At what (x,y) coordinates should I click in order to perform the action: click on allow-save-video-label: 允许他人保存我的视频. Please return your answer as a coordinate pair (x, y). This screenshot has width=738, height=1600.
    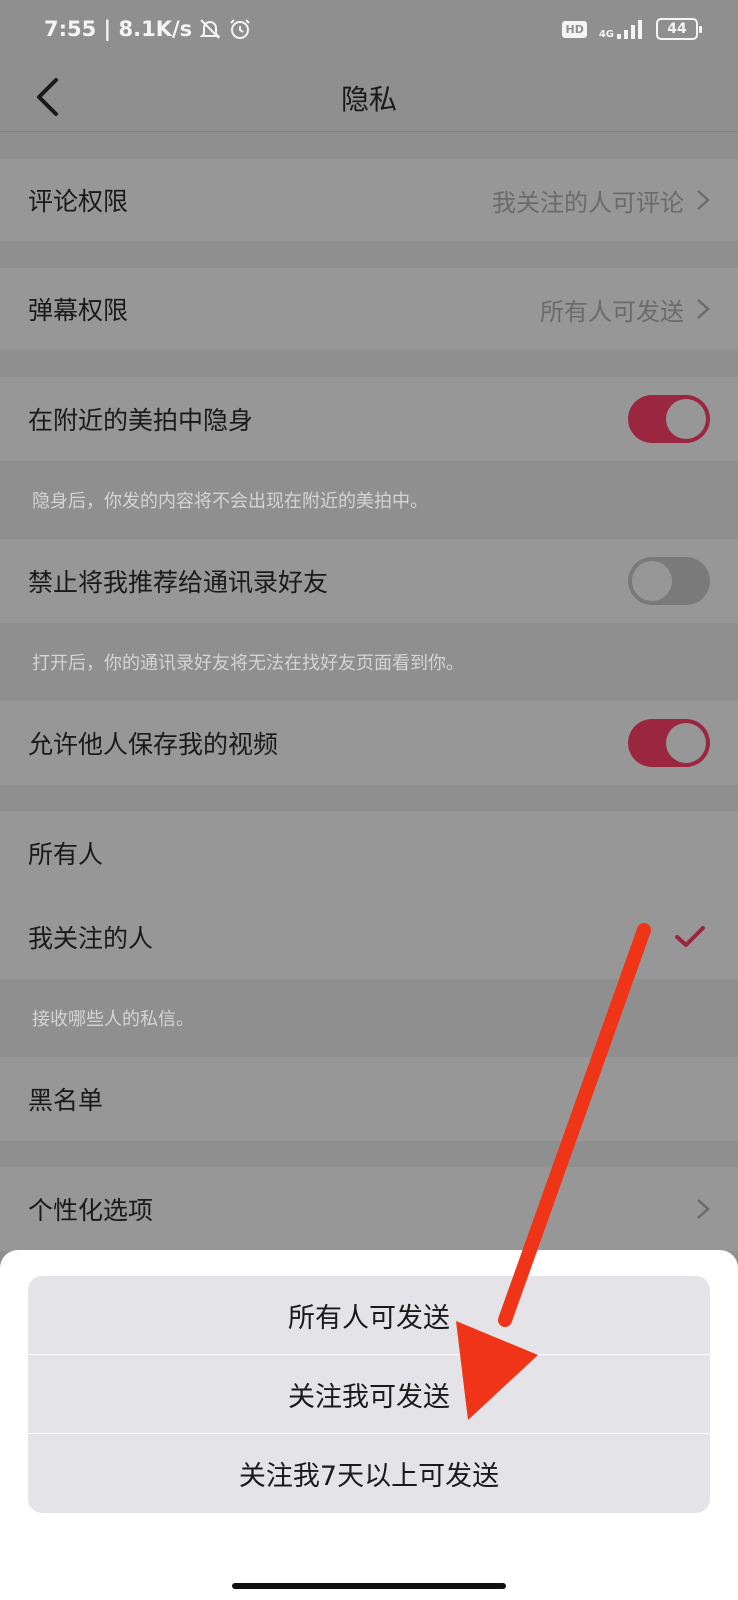
    Looking at the image, I should click on (153, 744).